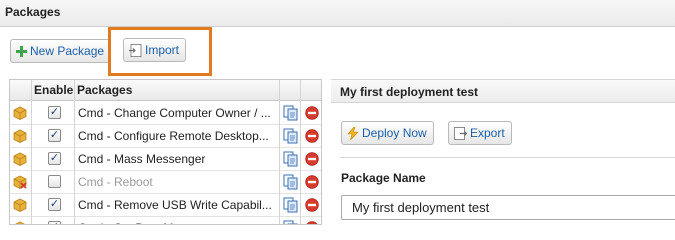 This screenshot has height=240, width=675. I want to click on package-name-field, so click(508, 207).